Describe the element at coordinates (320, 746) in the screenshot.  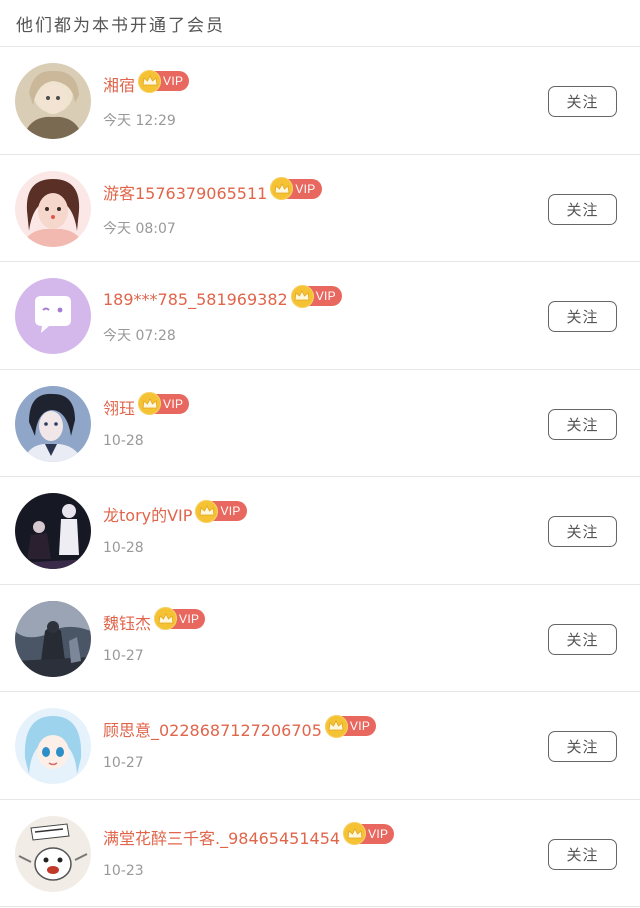
I see `list-item: 顾思意_0228687127206705 VIP 10-27 关注` at that location.